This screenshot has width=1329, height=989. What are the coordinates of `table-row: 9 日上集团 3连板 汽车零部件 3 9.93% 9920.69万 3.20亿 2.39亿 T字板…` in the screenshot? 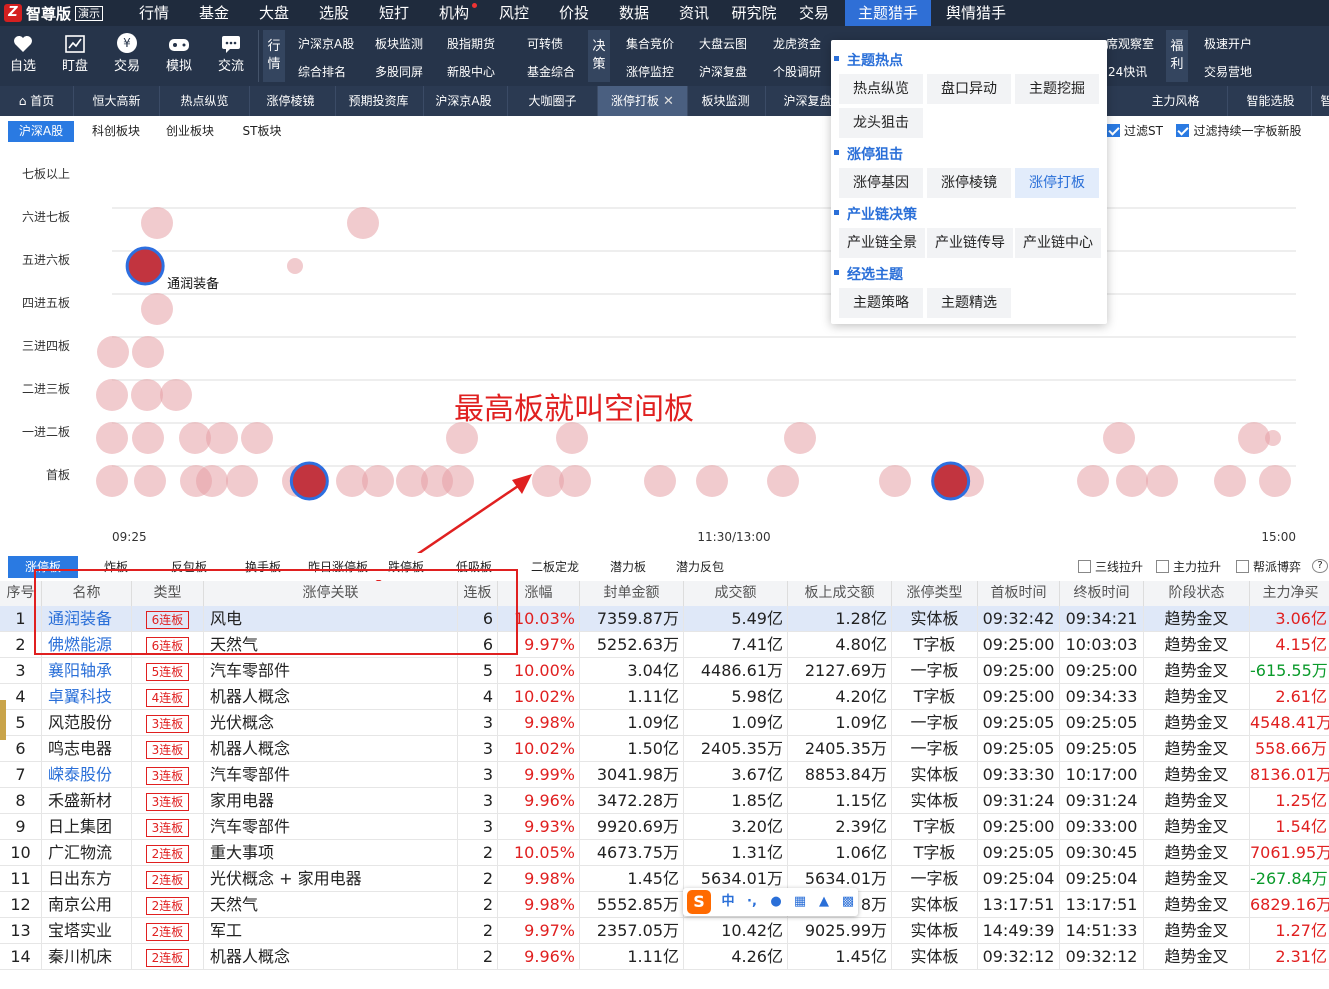 It's located at (664, 827).